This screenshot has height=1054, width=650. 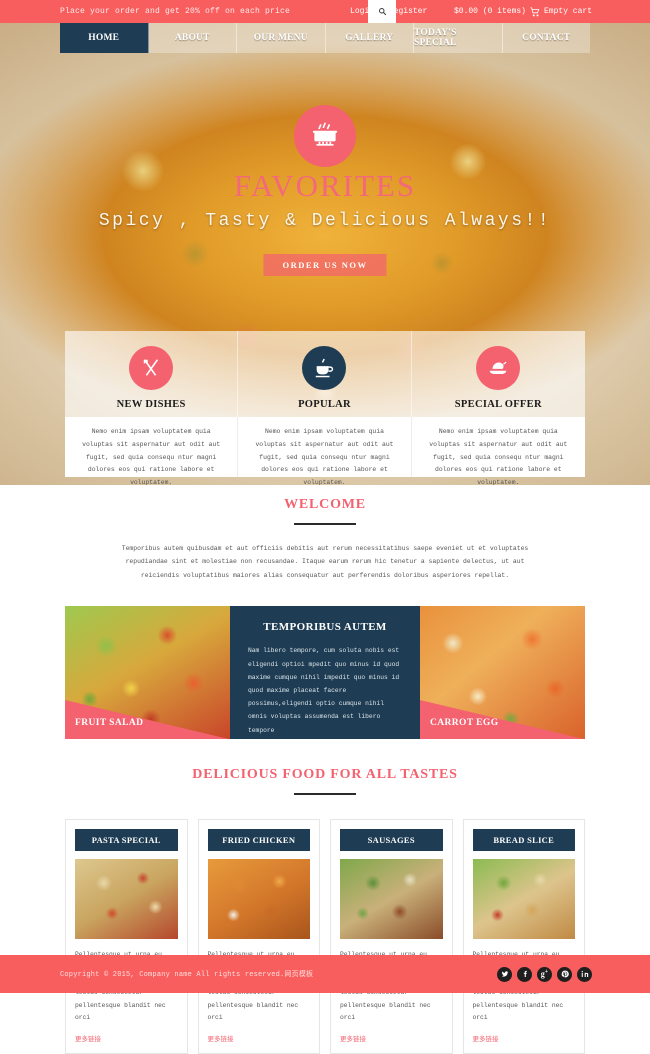 I want to click on shopping-cart-icon, so click(x=535, y=11).